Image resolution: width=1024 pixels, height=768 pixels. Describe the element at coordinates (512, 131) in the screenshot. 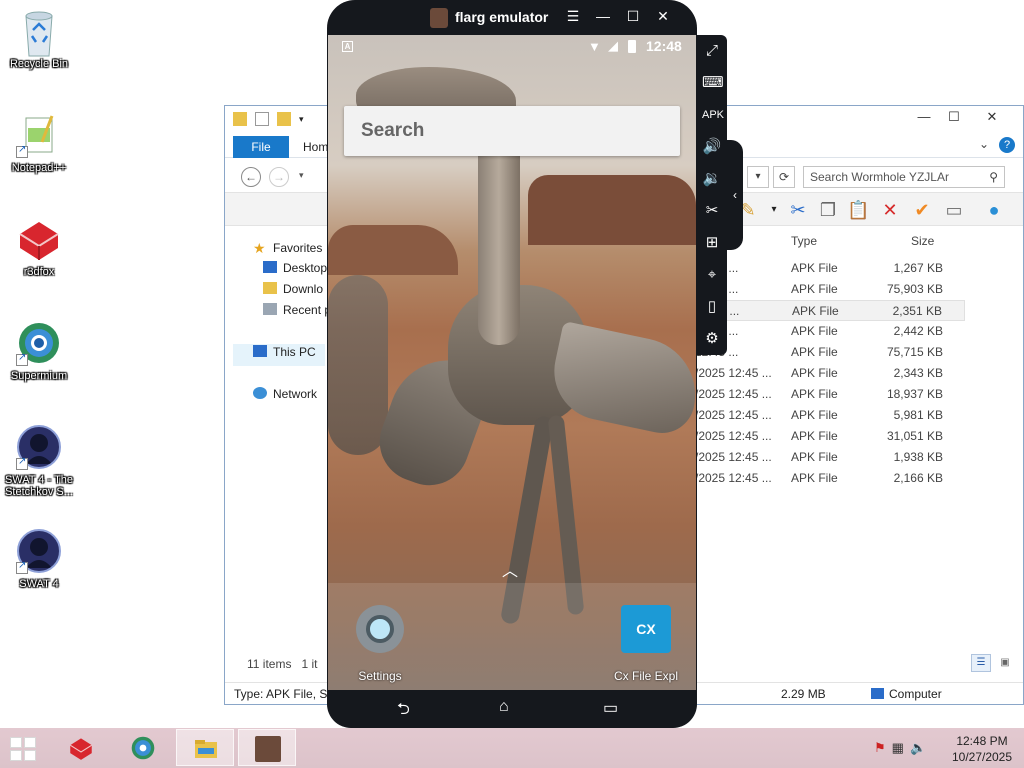

I see `search-widget: Search` at that location.